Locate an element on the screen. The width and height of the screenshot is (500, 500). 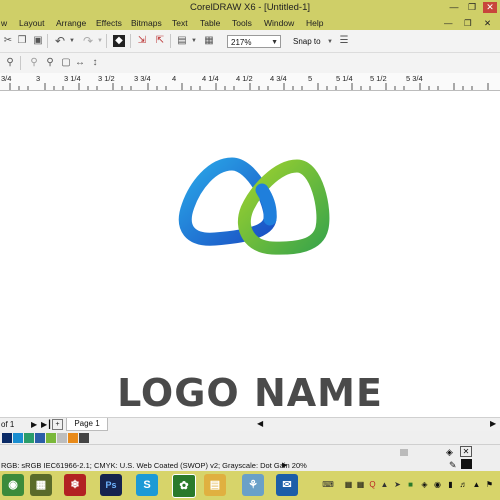
battery-icon: ▮ is located at coordinates (450, 485).